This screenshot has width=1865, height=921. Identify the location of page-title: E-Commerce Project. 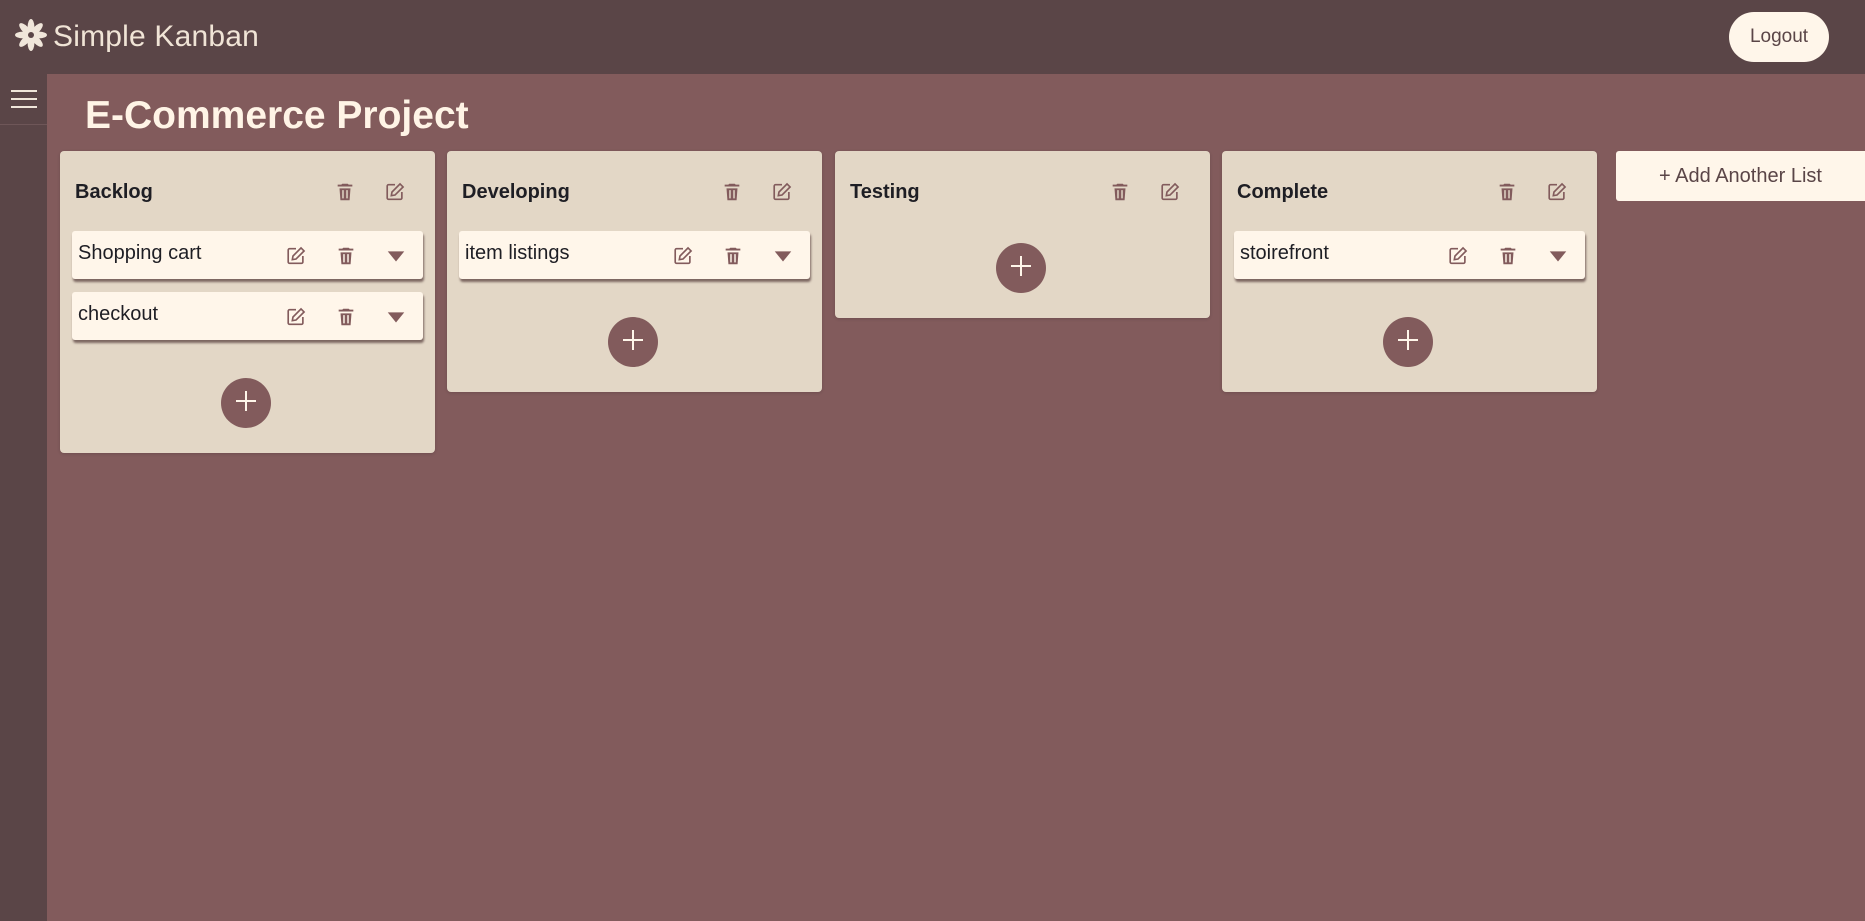
(277, 115).